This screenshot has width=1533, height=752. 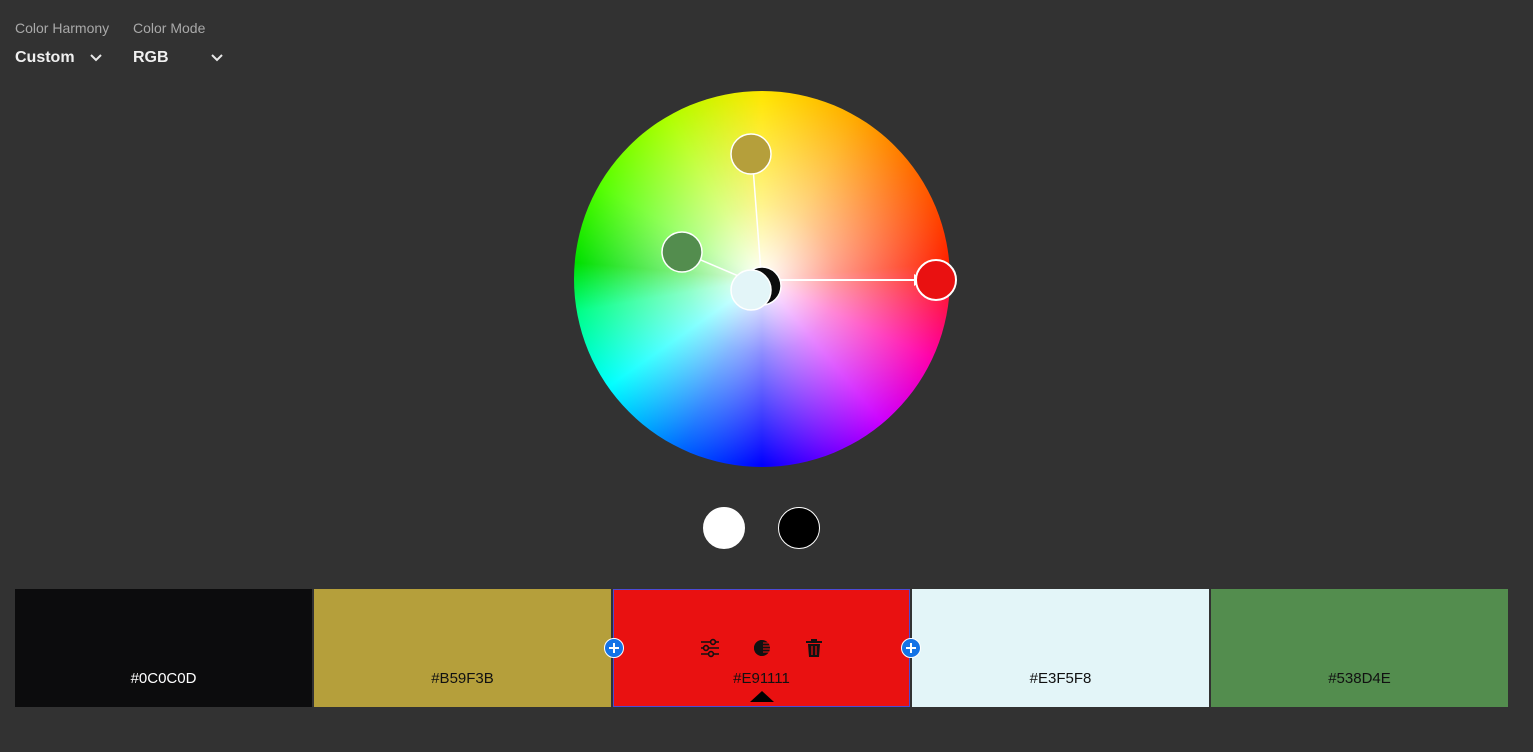 What do you see at coordinates (799, 528) in the screenshot?
I see `black-swatch` at bounding box center [799, 528].